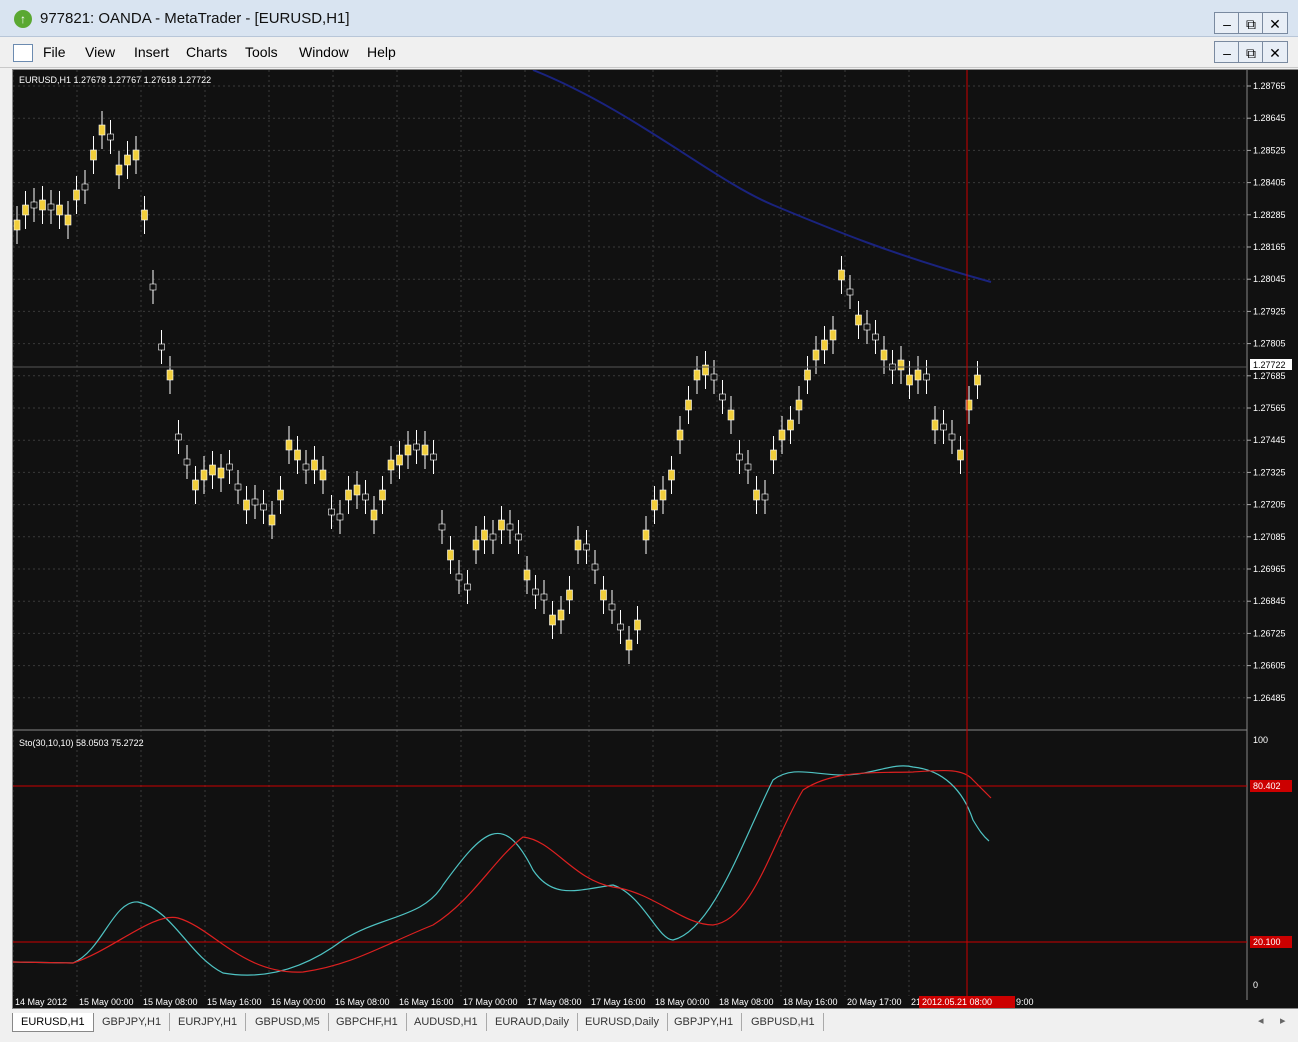 This screenshot has width=1298, height=1042. What do you see at coordinates (100, 52) in the screenshot?
I see `menu-view: View` at bounding box center [100, 52].